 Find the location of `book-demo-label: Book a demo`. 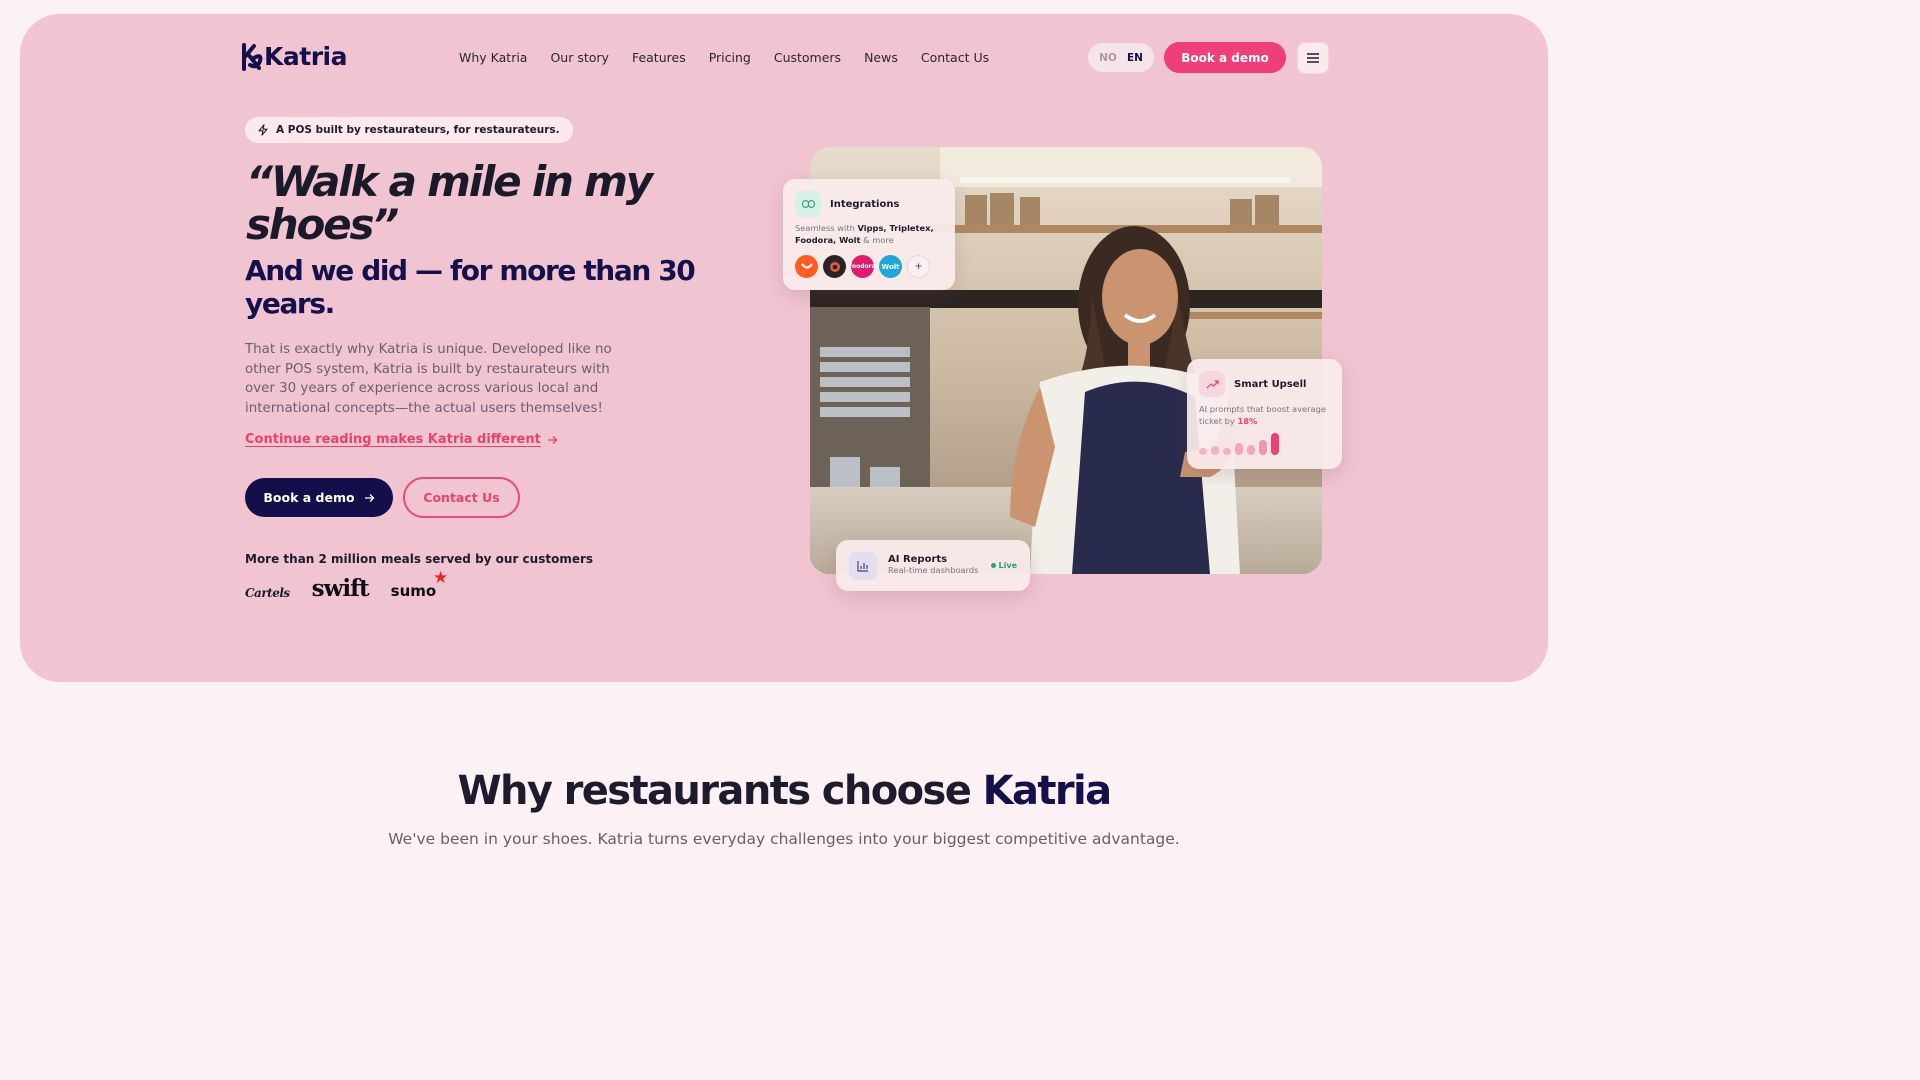

book-demo-label: Book a demo is located at coordinates (309, 497).